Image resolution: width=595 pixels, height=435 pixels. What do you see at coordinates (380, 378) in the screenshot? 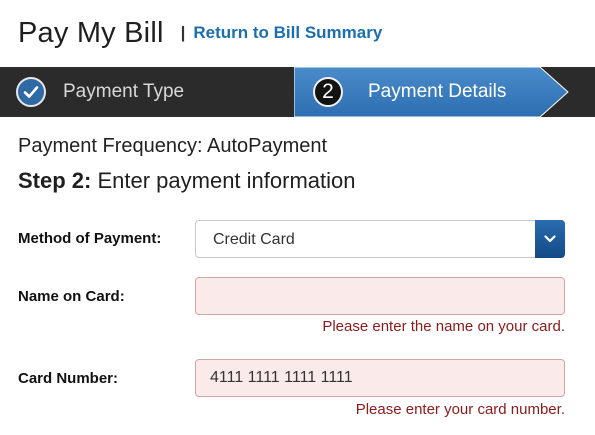
I see `card-number-input` at bounding box center [380, 378].